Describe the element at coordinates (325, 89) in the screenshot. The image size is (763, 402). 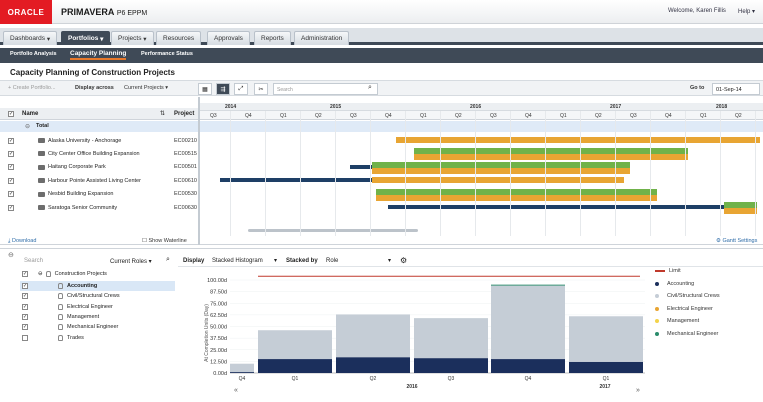
I see `gantt-search-input: Search` at that location.